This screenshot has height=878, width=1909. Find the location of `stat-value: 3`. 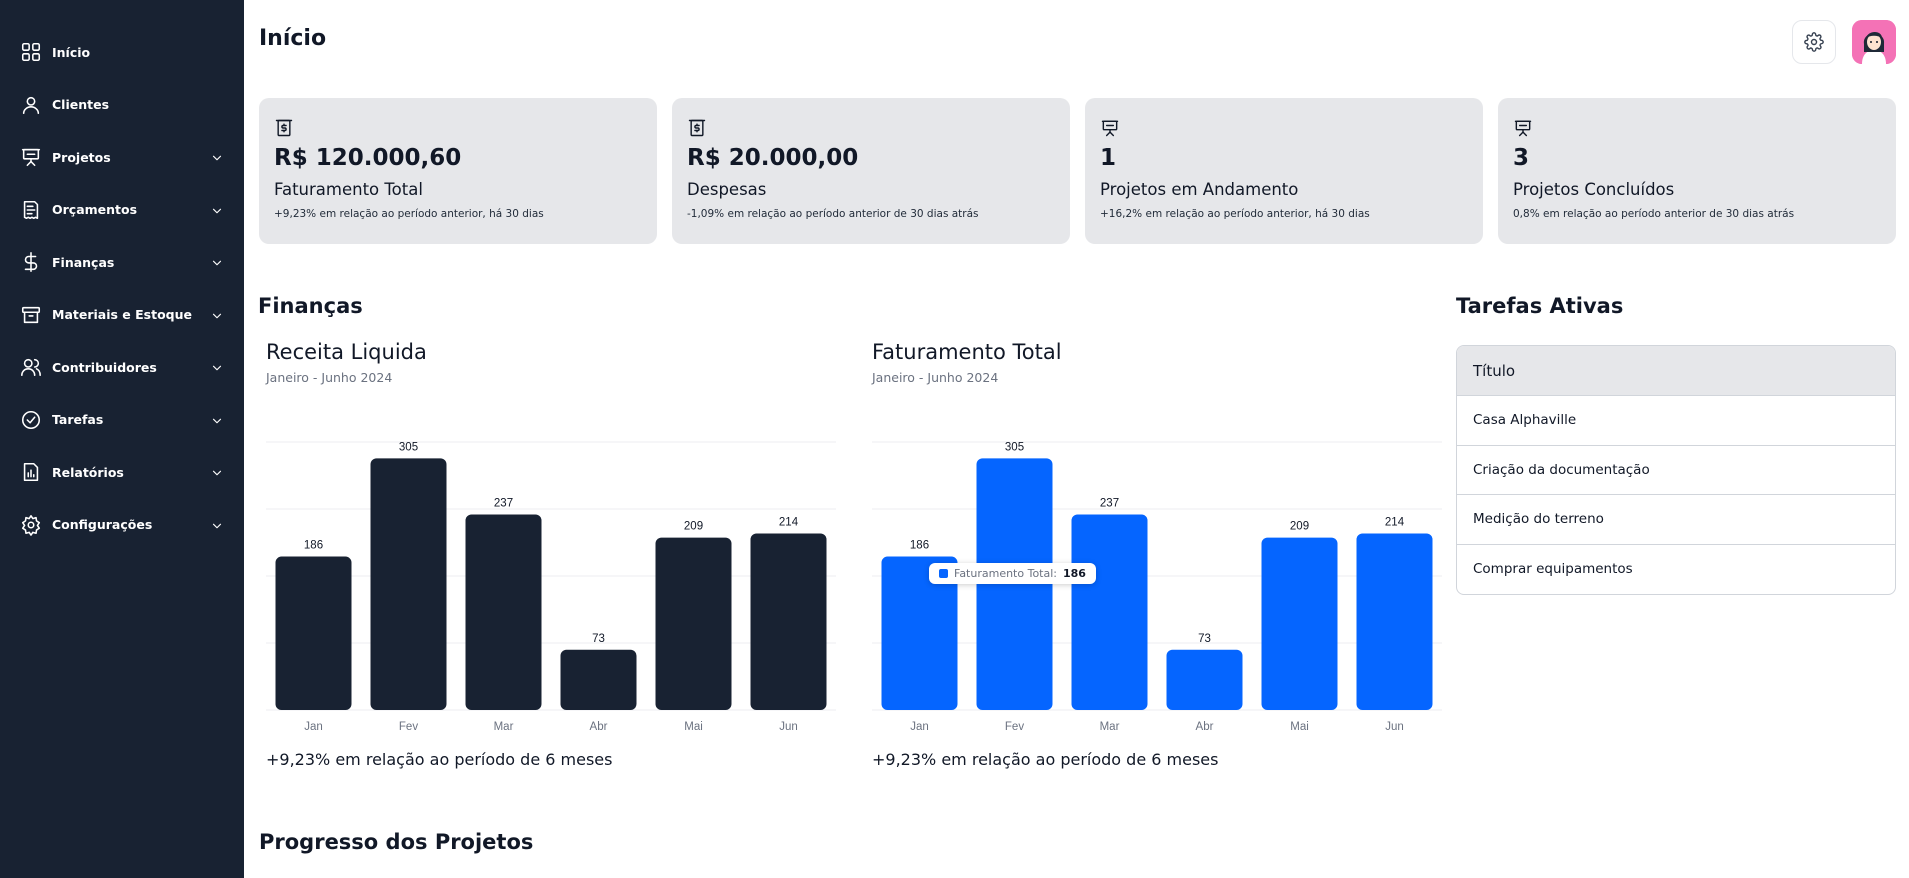

stat-value: 3 is located at coordinates (1521, 158).